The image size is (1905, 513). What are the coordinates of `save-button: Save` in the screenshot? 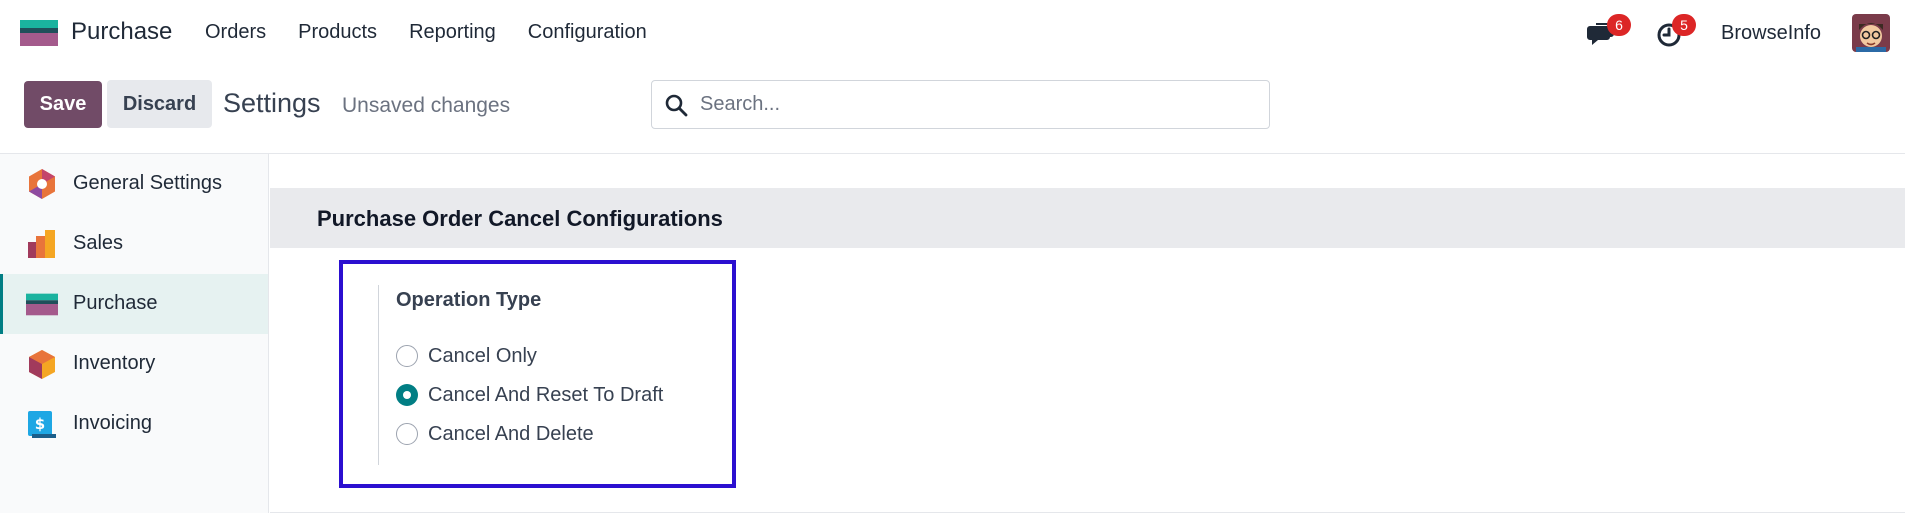 It's located at (63, 104).